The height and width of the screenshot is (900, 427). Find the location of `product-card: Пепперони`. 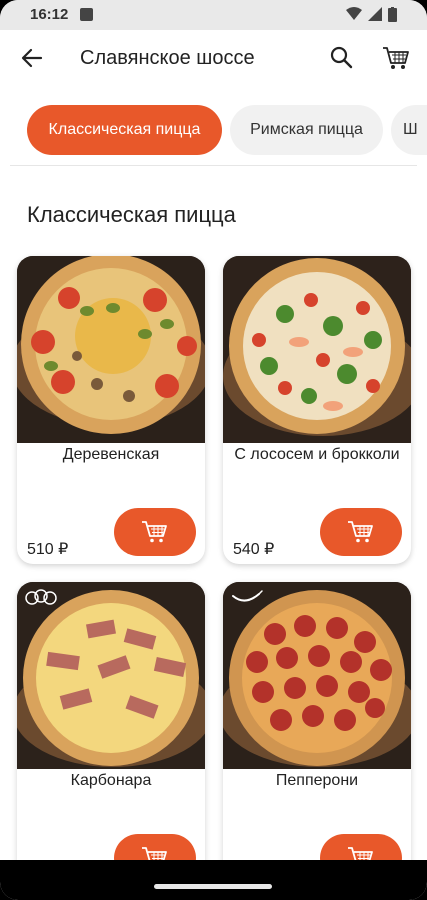

product-card: Пепперони is located at coordinates (317, 732).